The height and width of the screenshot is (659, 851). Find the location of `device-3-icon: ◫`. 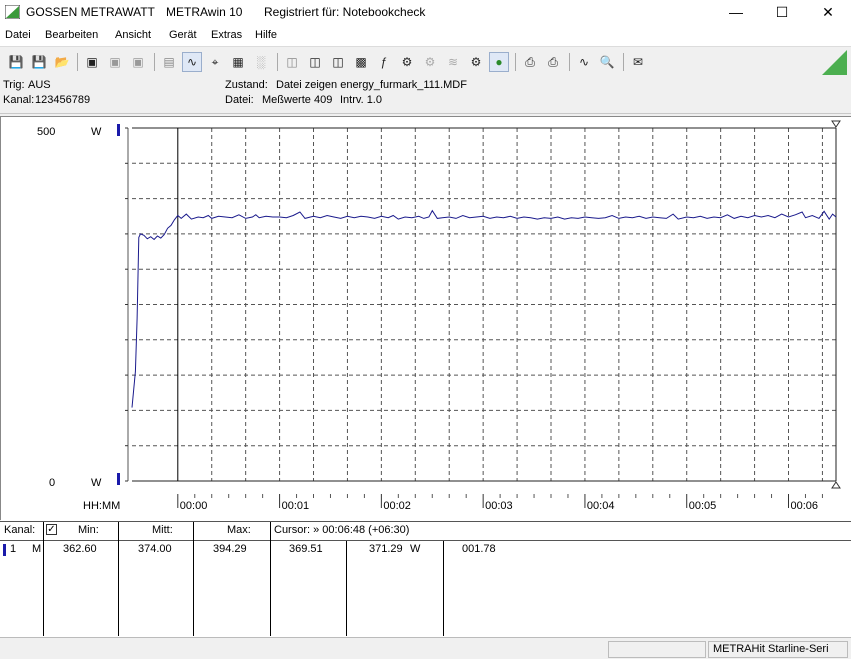

device-3-icon: ◫ is located at coordinates (338, 62).